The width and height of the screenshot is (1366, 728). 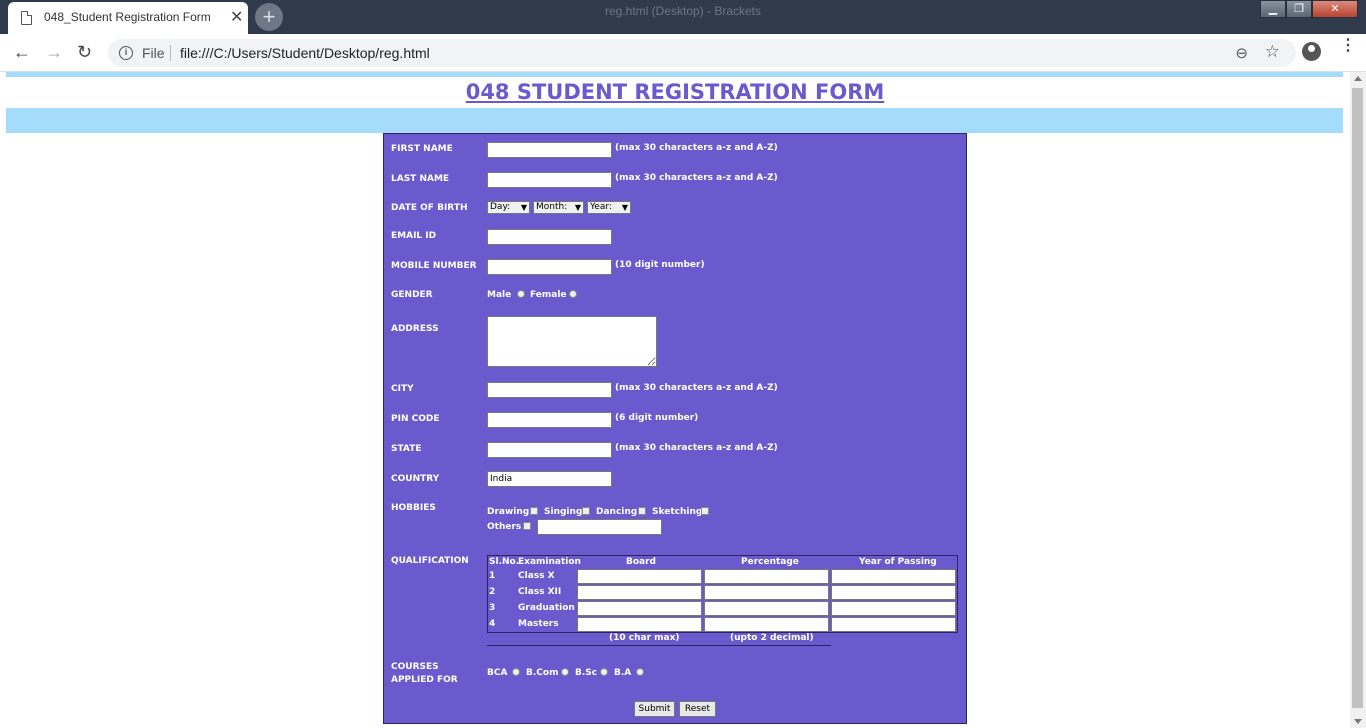 I want to click on vertical-scrollbar, so click(x=1358, y=400).